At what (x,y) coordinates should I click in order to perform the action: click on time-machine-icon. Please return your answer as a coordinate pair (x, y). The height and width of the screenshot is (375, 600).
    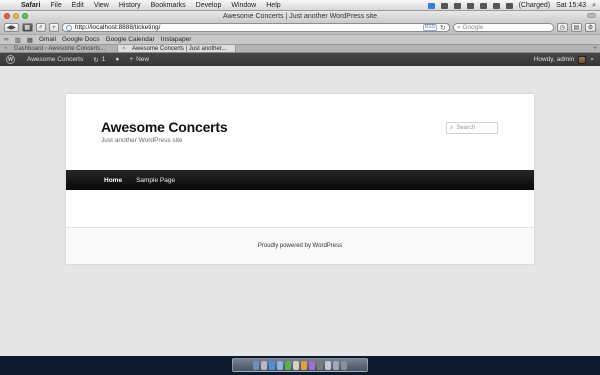
    Looking at the image, I should click on (457, 5).